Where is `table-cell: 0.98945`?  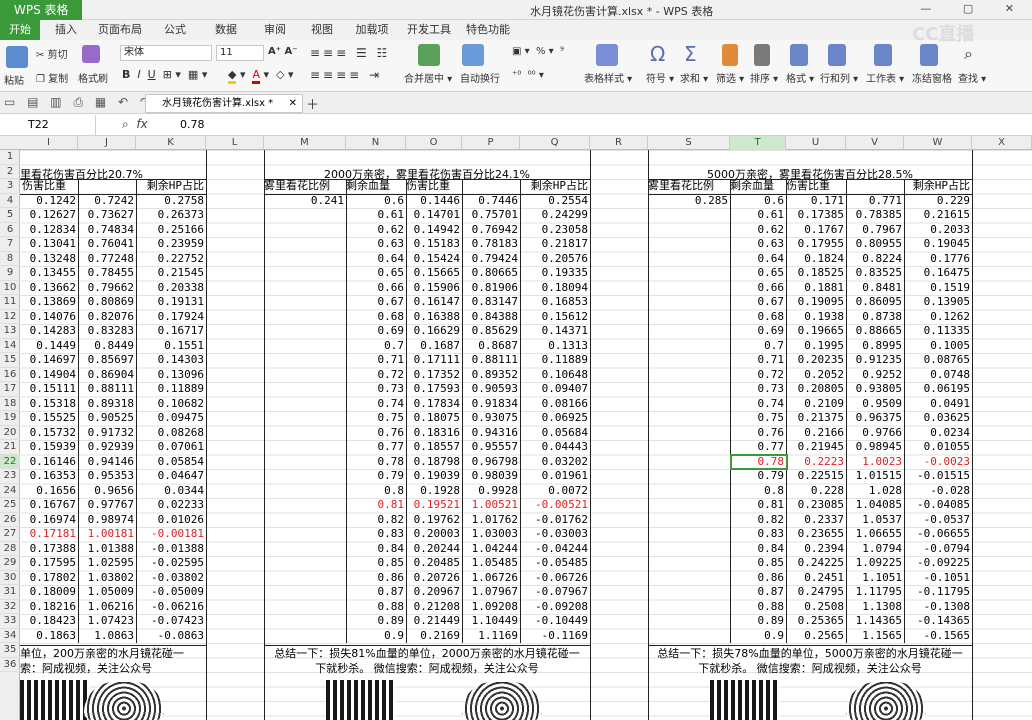
table-cell: 0.98945 is located at coordinates (875, 447).